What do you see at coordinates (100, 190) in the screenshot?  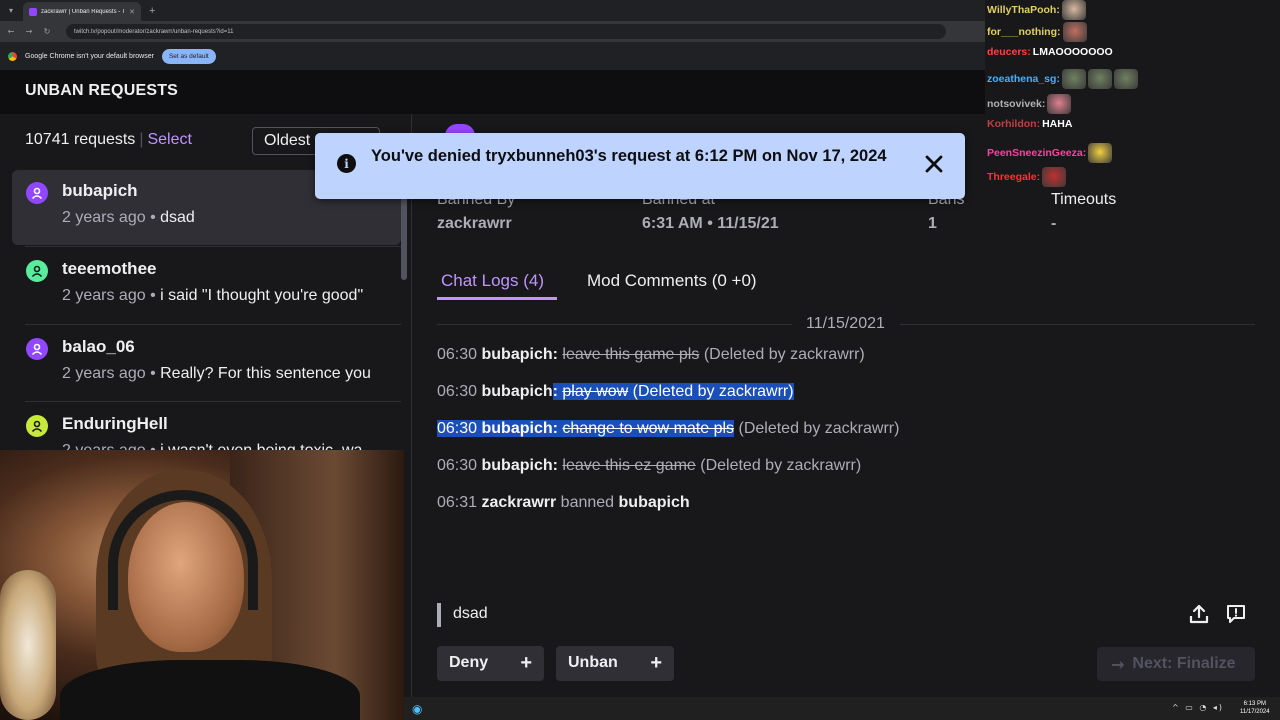 I see `request-username: bubapich` at bounding box center [100, 190].